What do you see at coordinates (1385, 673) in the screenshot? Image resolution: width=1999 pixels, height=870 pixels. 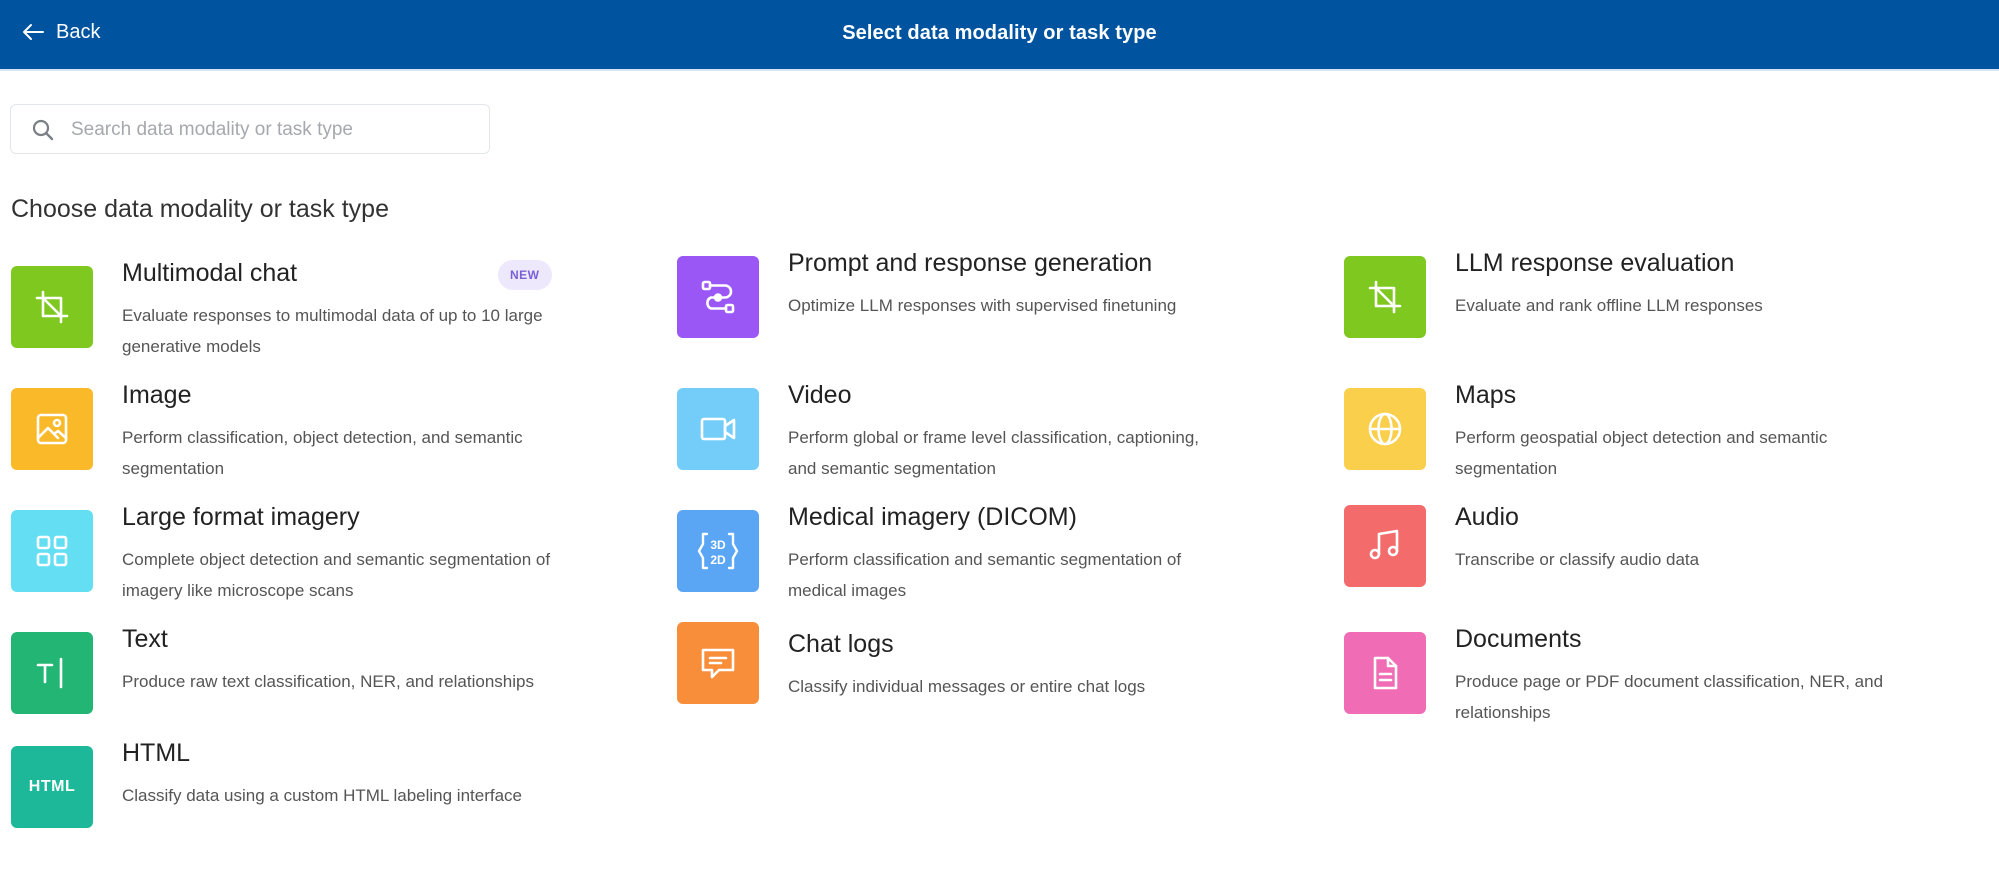 I see `document-icon` at bounding box center [1385, 673].